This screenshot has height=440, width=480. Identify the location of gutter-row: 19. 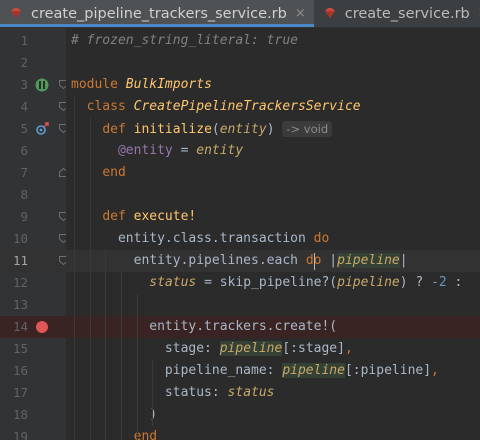
(33, 433).